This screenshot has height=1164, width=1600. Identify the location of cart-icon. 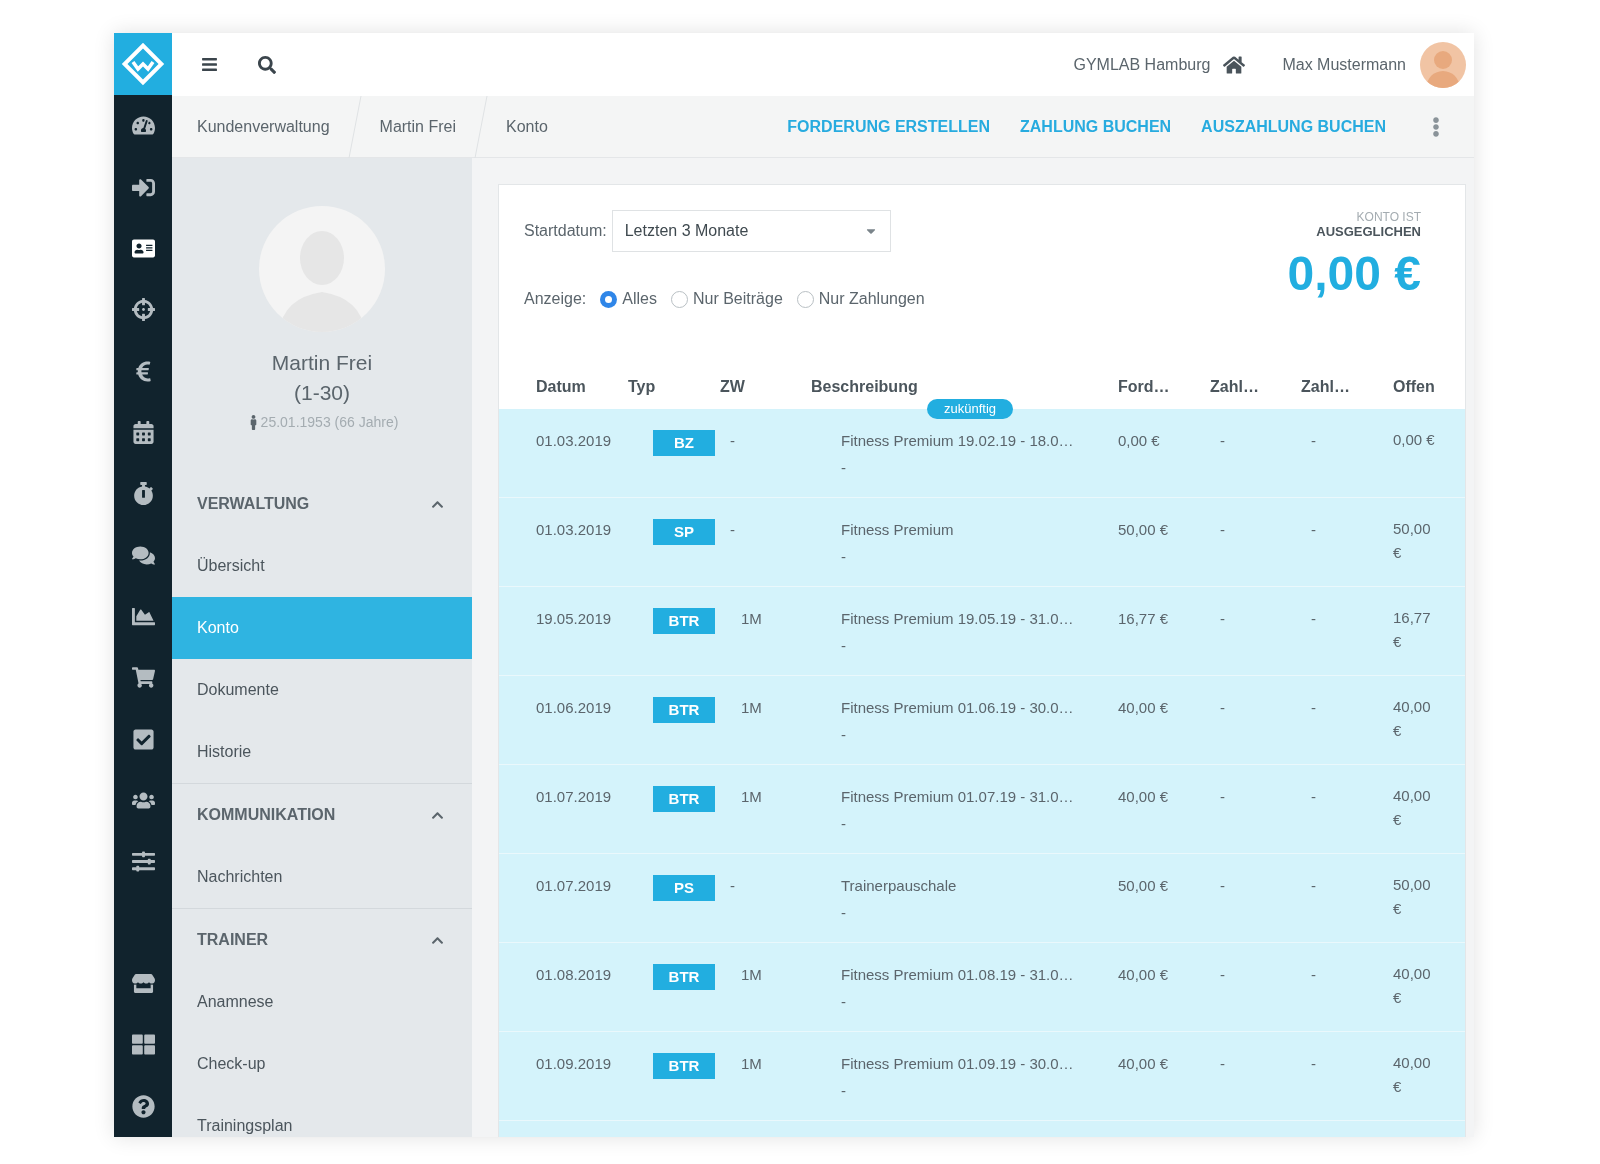
(143, 678).